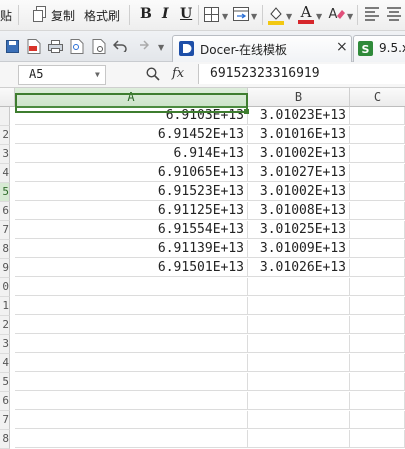  What do you see at coordinates (241, 15) in the screenshot?
I see `merge-cells-icon` at bounding box center [241, 15].